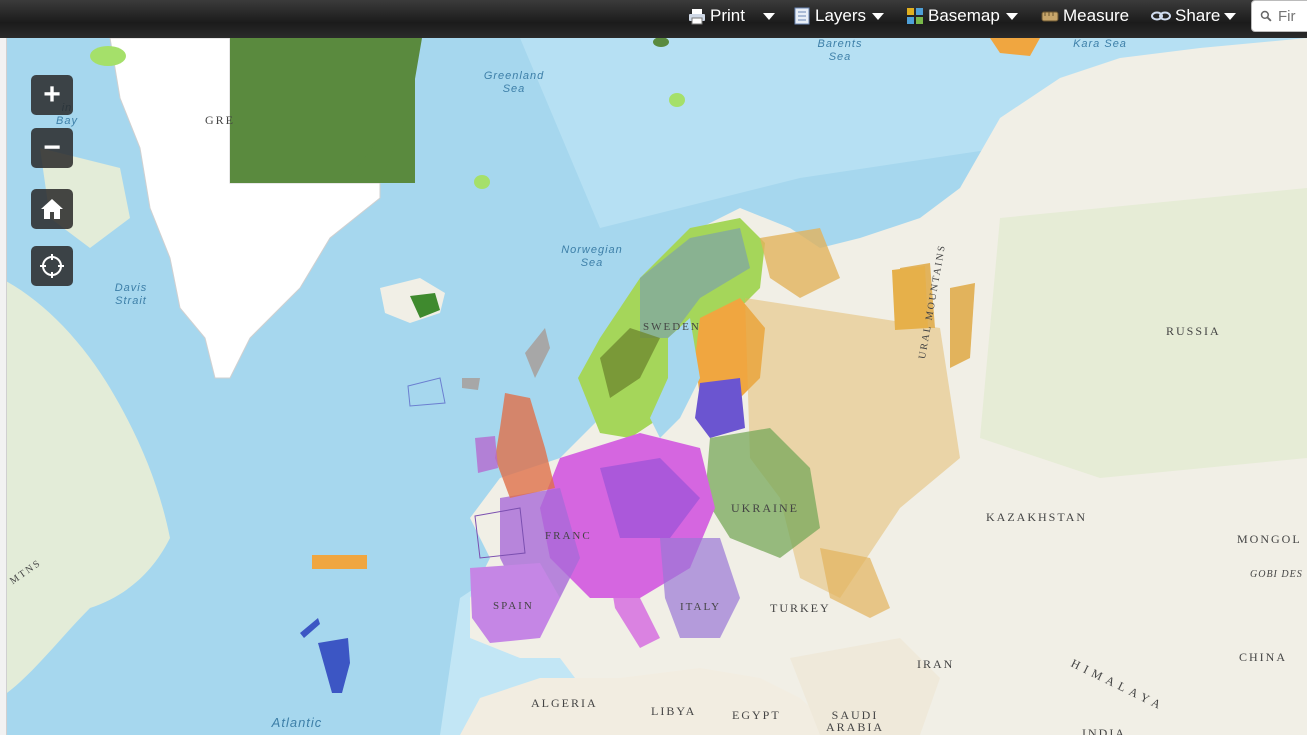  I want to click on share-button: Share, so click(1194, 16).